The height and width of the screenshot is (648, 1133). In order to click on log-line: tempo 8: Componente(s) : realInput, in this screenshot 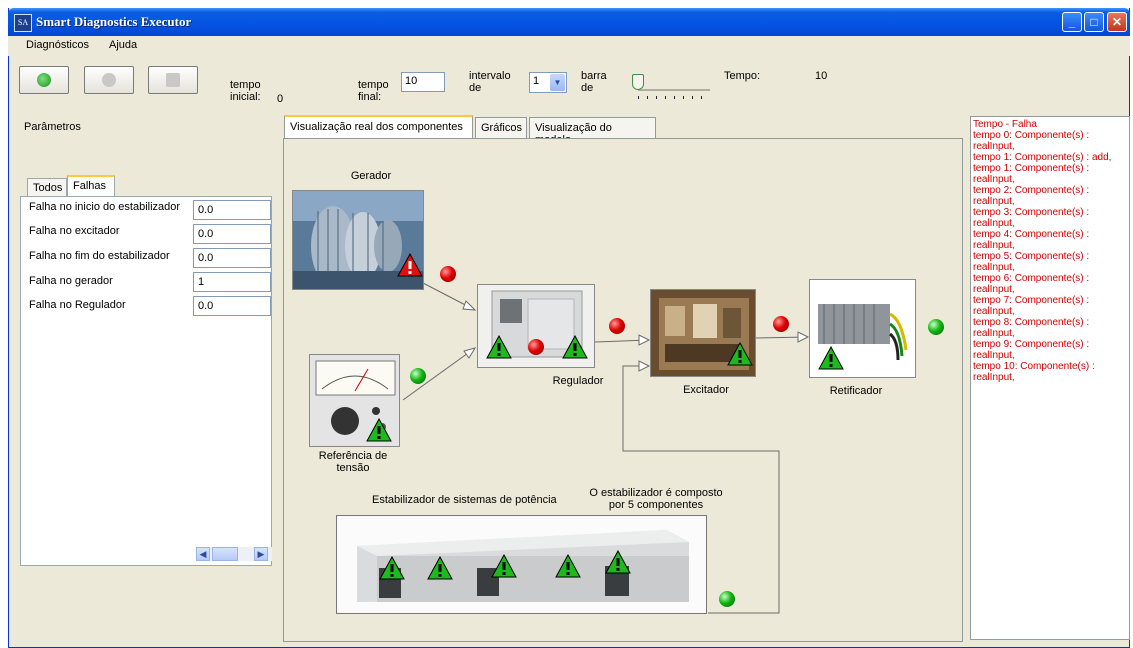, I will do `click(1031, 328)`.